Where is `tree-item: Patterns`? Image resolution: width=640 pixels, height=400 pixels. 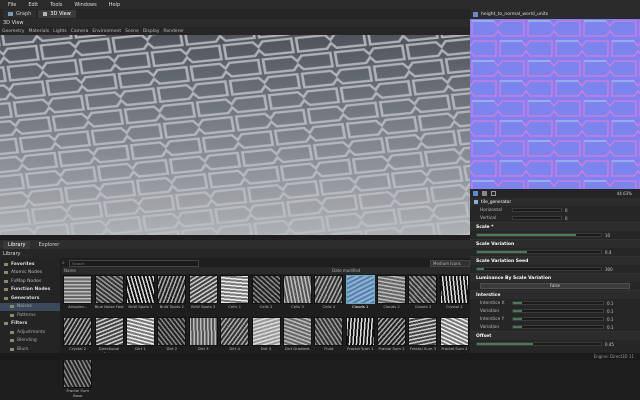
tree-item: Patterns is located at coordinates (30, 315).